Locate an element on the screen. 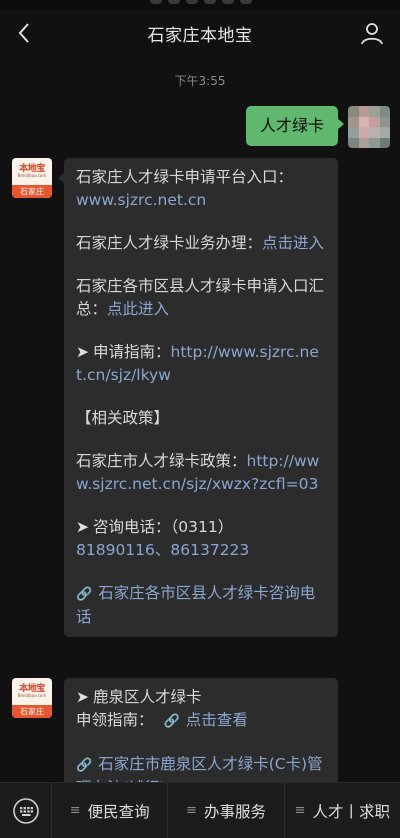 The width and height of the screenshot is (400, 838). luquan-guide: 申领指南： 🔗 点击查看 is located at coordinates (201, 721).